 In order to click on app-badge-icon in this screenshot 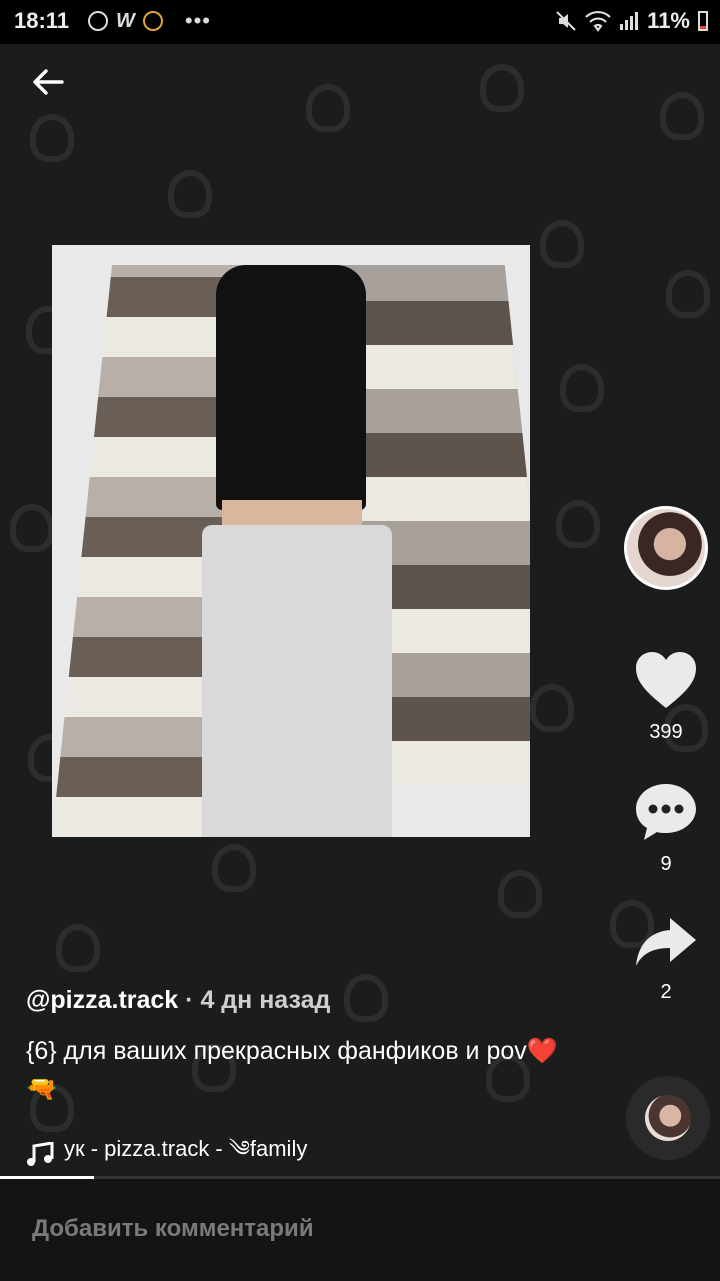, I will do `click(152, 21)`.